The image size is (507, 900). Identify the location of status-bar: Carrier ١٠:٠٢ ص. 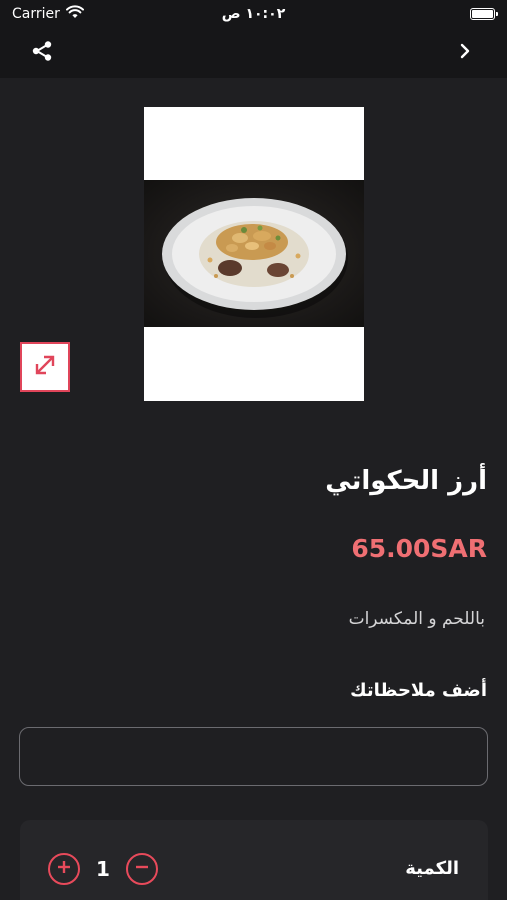
(253, 14).